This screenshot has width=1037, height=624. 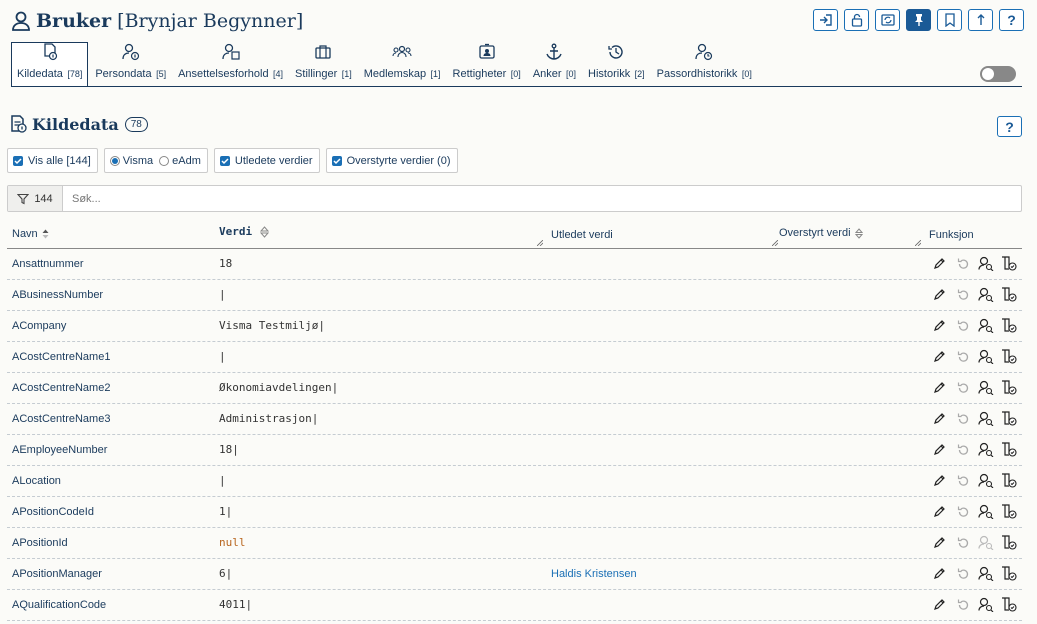 What do you see at coordinates (856, 20) in the screenshot?
I see `unlock-button` at bounding box center [856, 20].